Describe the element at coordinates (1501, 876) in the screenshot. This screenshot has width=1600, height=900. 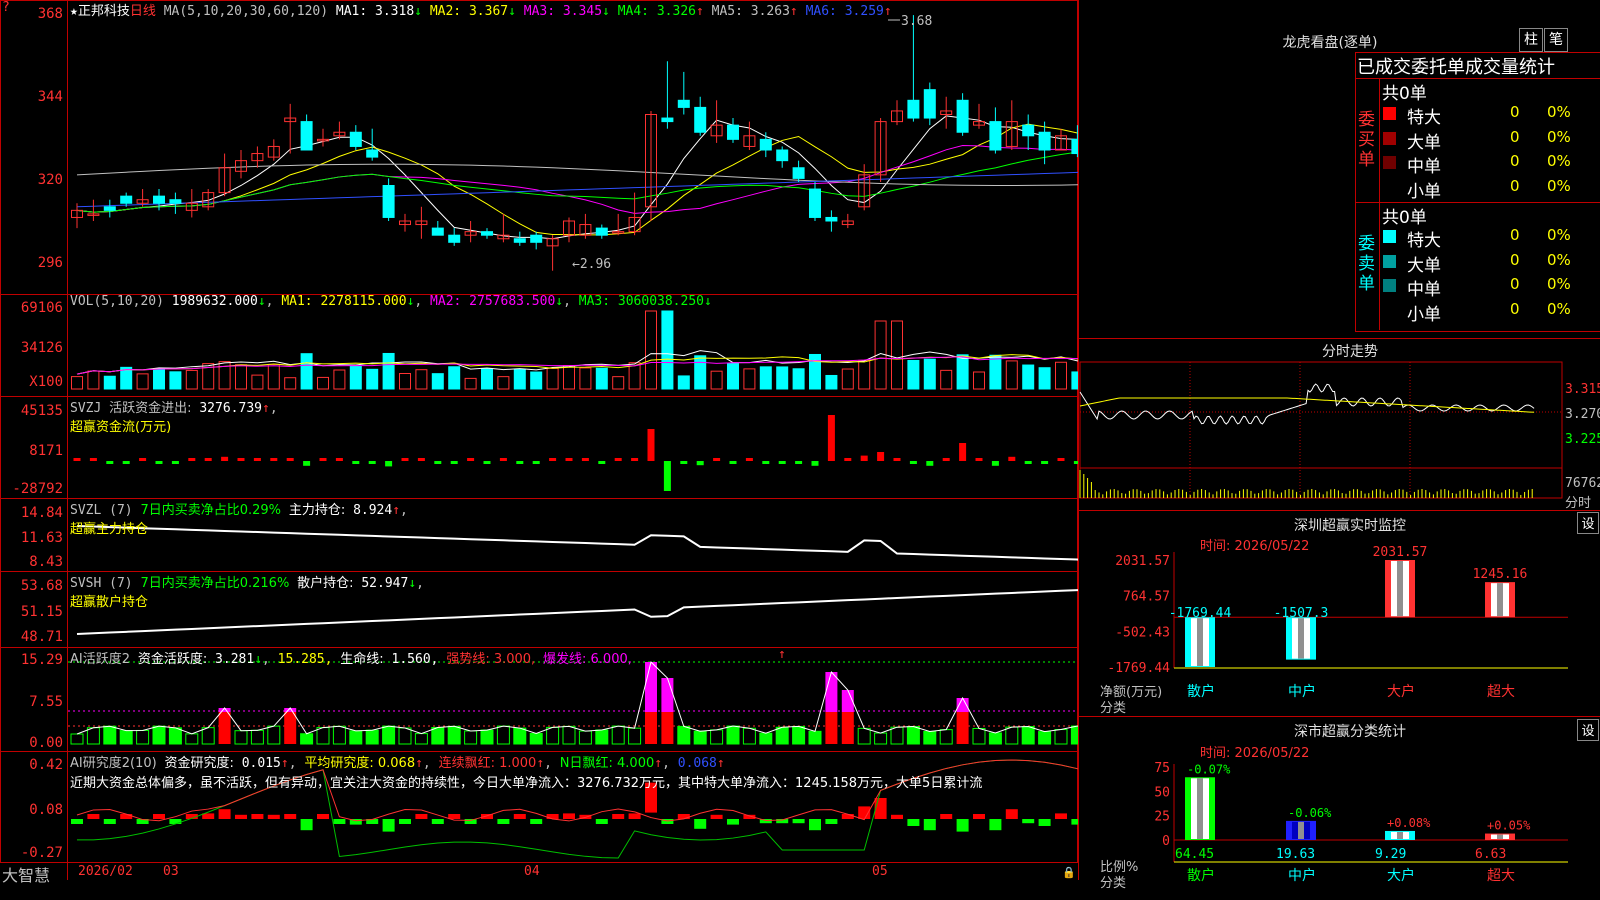
I see `class-cat-3: 超大` at that location.